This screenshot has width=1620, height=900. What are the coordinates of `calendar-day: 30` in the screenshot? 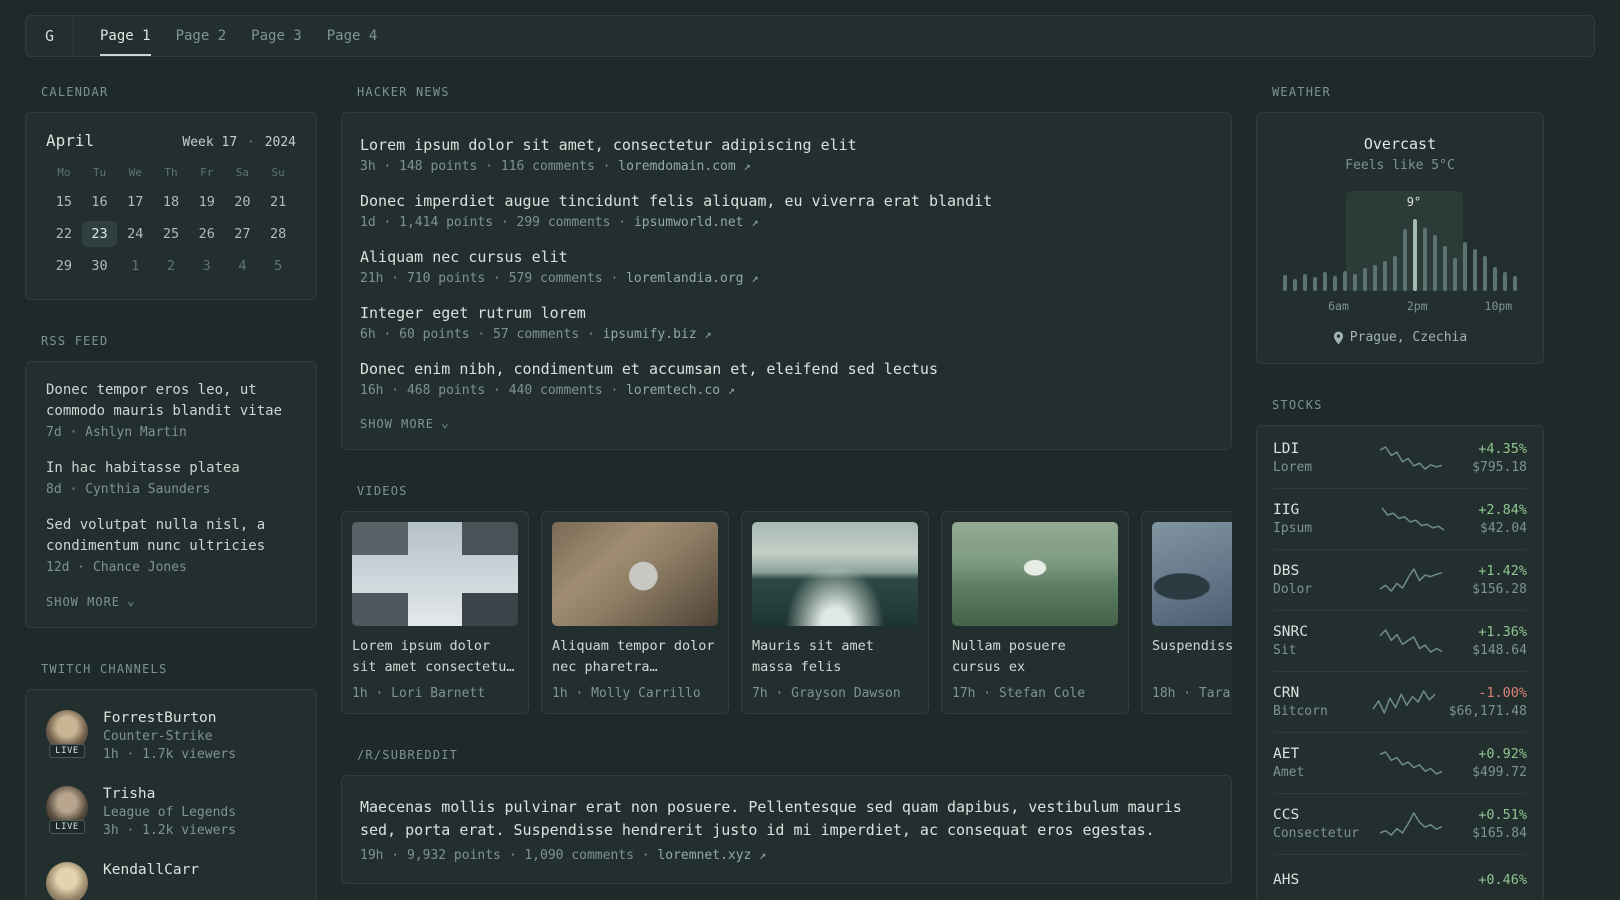 It's located at (99, 266).